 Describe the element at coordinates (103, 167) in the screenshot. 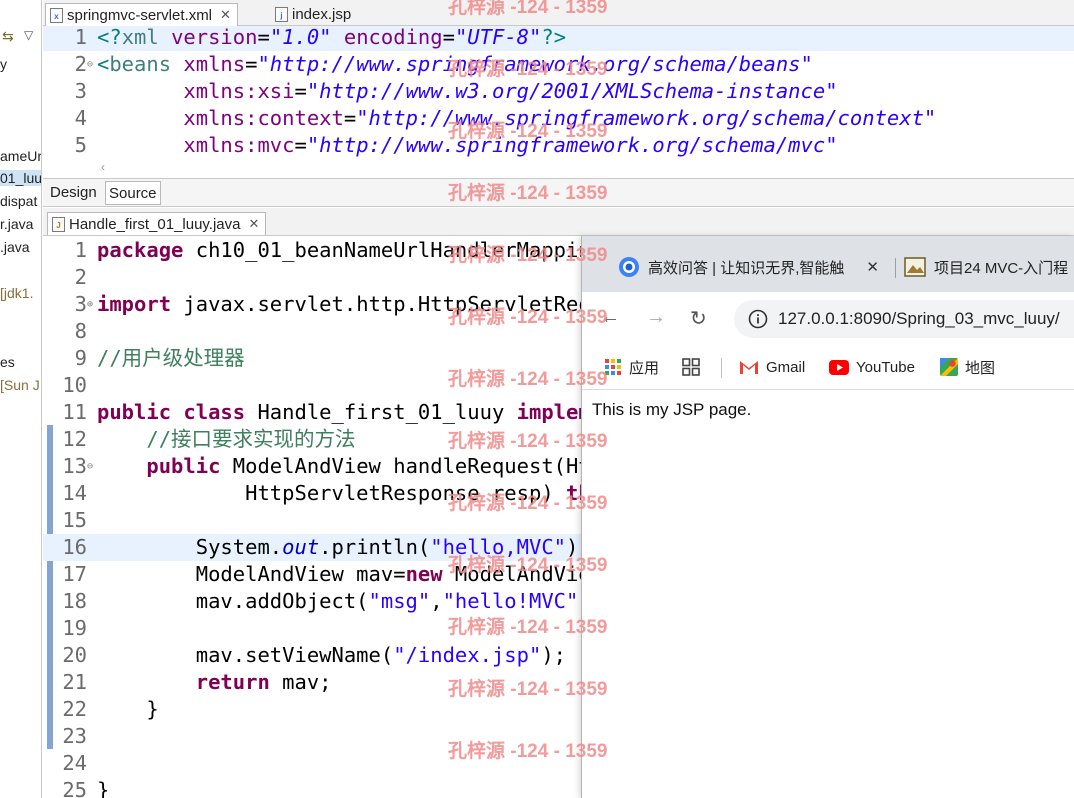

I see `scroll-left-icon: ‹` at that location.